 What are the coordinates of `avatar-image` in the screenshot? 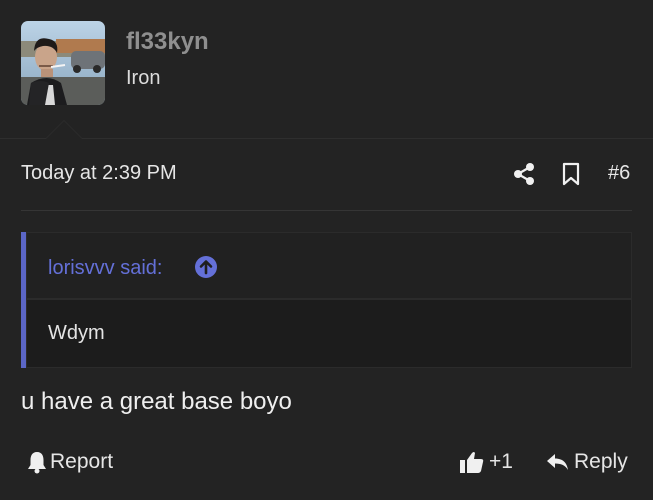 It's located at (63, 63).